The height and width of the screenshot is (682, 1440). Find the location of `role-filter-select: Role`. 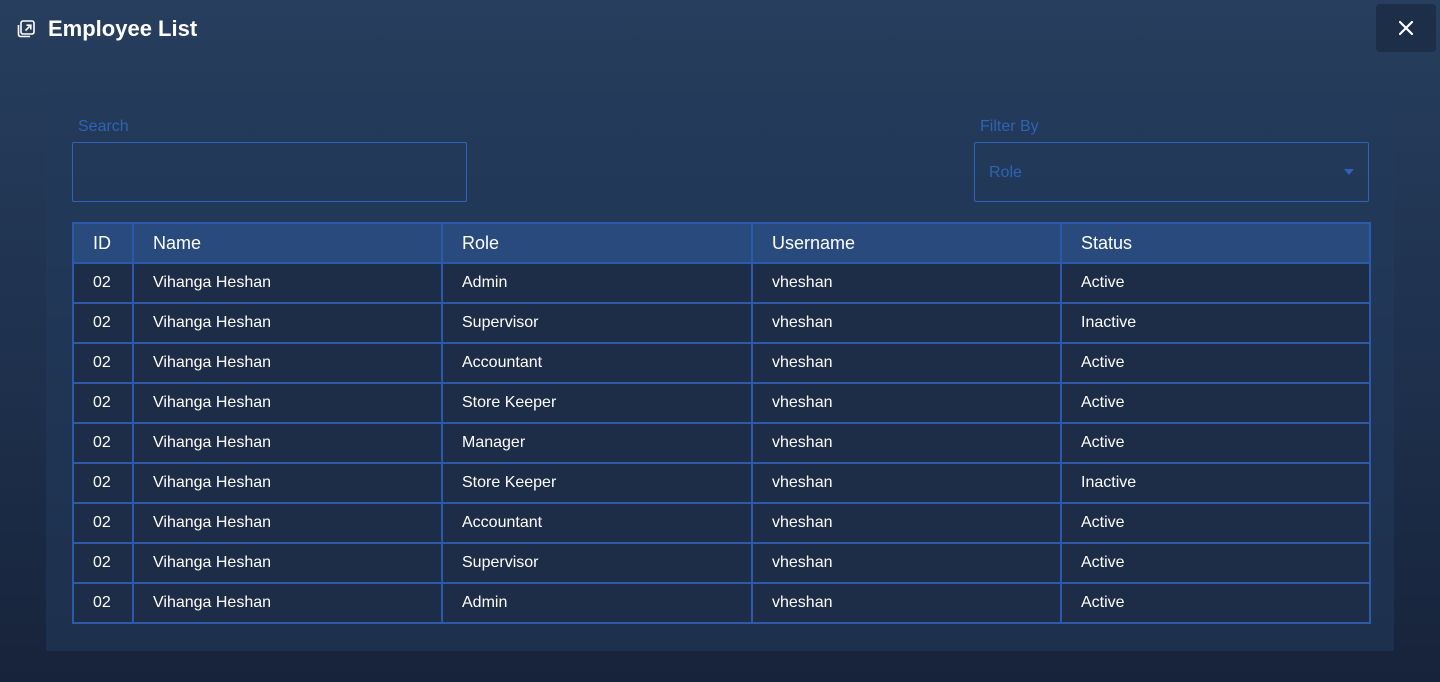

role-filter-select: Role is located at coordinates (1171, 172).